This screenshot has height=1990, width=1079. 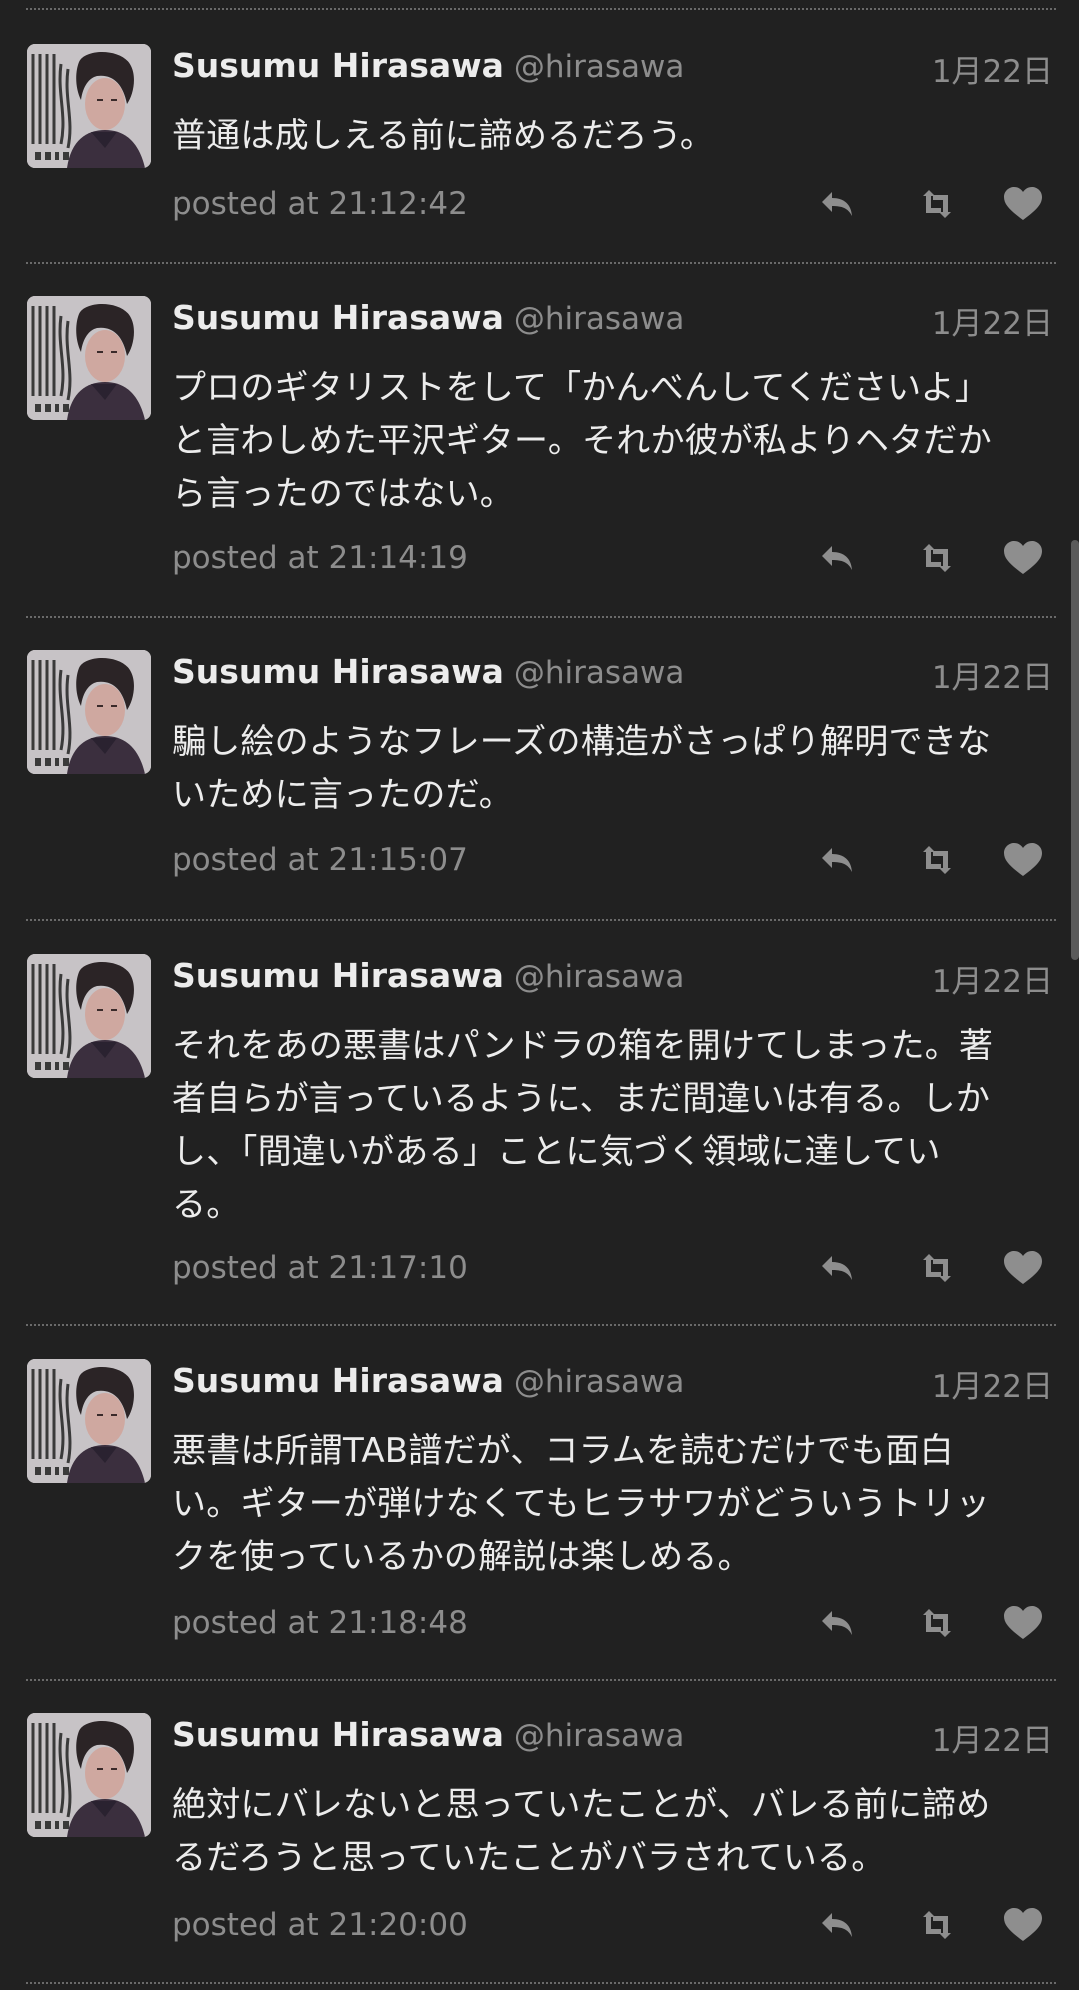 What do you see at coordinates (320, 204) in the screenshot?
I see `posted-time: posted at 21:12:42` at bounding box center [320, 204].